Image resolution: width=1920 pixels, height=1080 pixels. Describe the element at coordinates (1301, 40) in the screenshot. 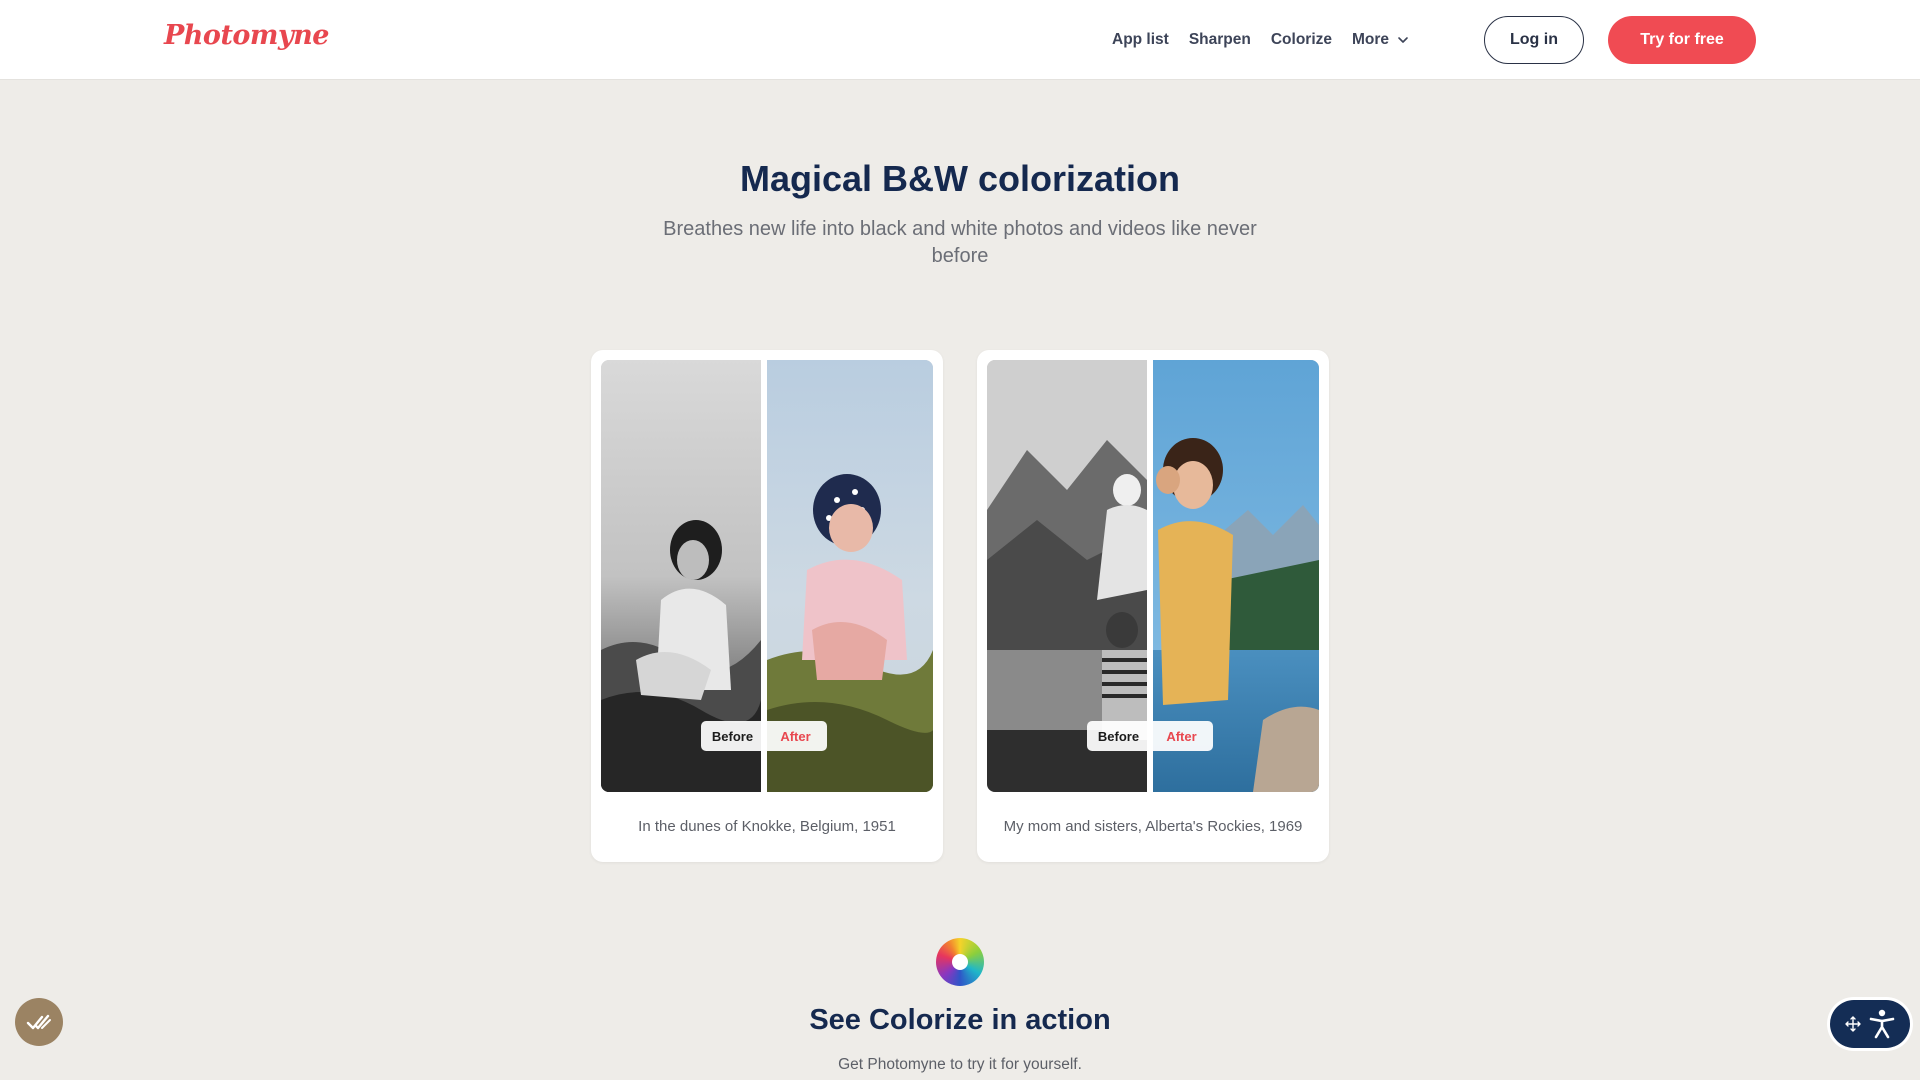

I see `nav-colorize: Colorize` at that location.